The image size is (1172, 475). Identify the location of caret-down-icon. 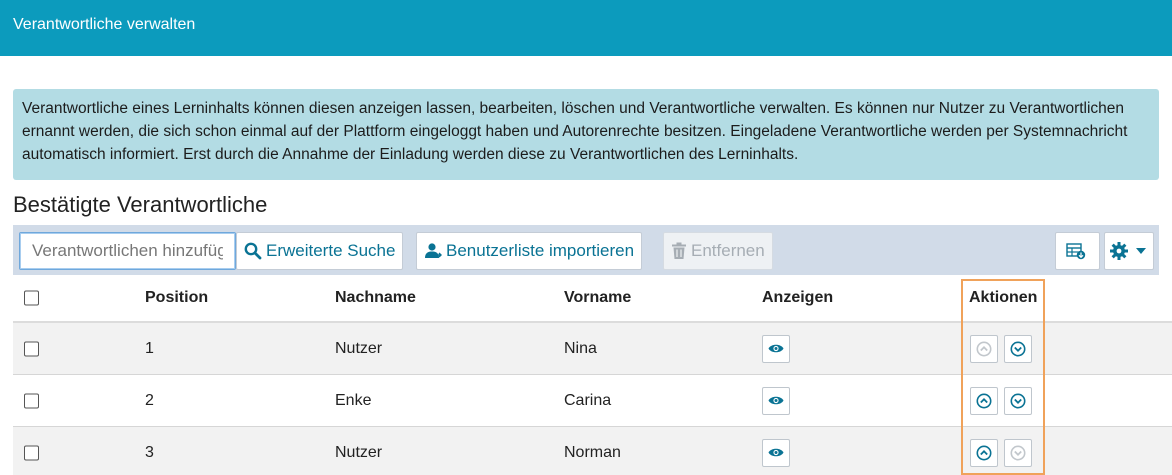
(1140, 251).